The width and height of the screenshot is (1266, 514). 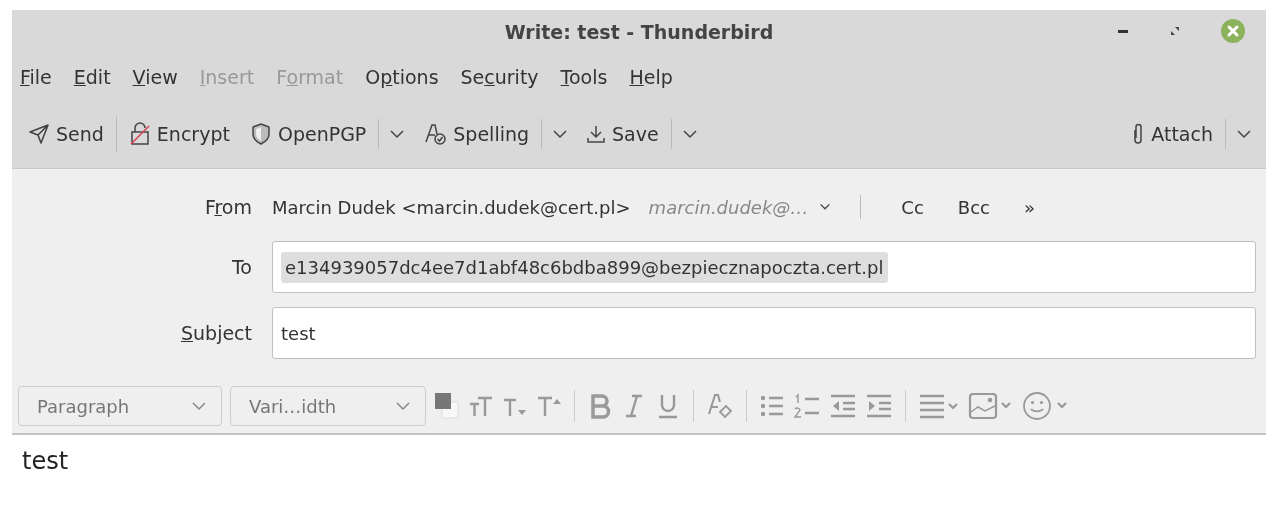 What do you see at coordinates (481, 406) in the screenshot?
I see `font-size-icon` at bounding box center [481, 406].